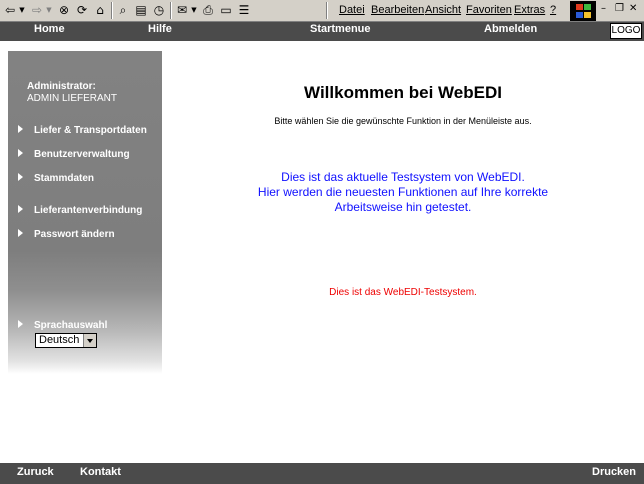 The height and width of the screenshot is (484, 644). I want to click on windows-logo-icon, so click(583, 11).